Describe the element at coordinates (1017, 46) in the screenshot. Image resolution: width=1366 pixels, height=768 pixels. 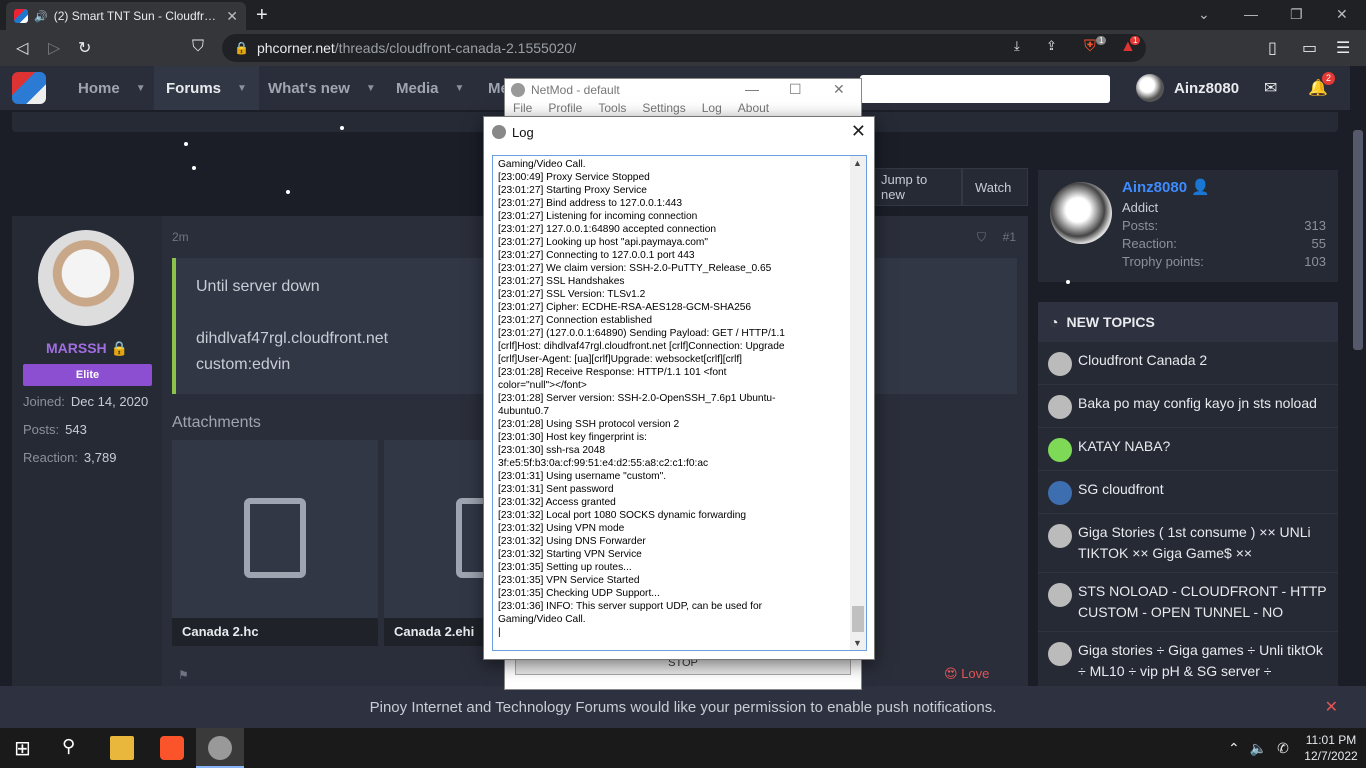
I see `install-icon: ⤓` at that location.